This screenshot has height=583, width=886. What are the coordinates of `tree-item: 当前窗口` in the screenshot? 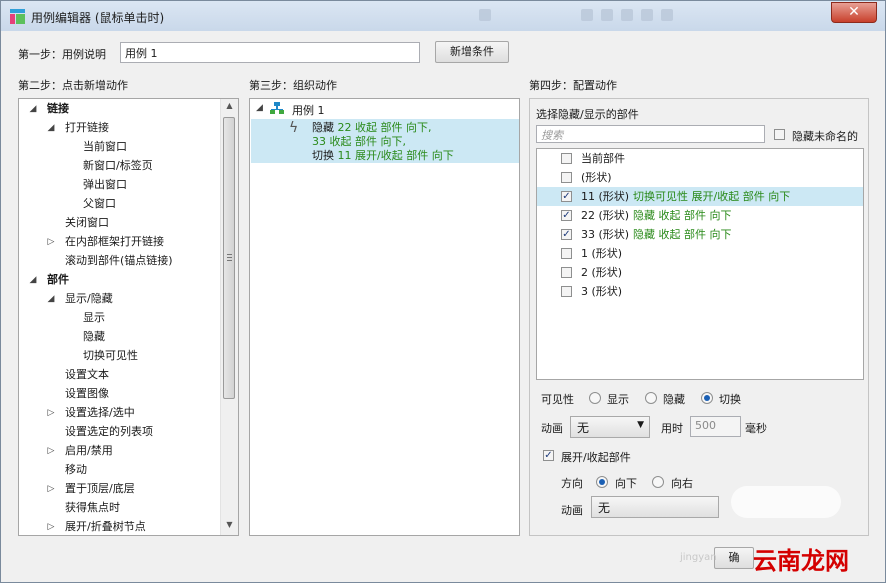 It's located at (120, 147).